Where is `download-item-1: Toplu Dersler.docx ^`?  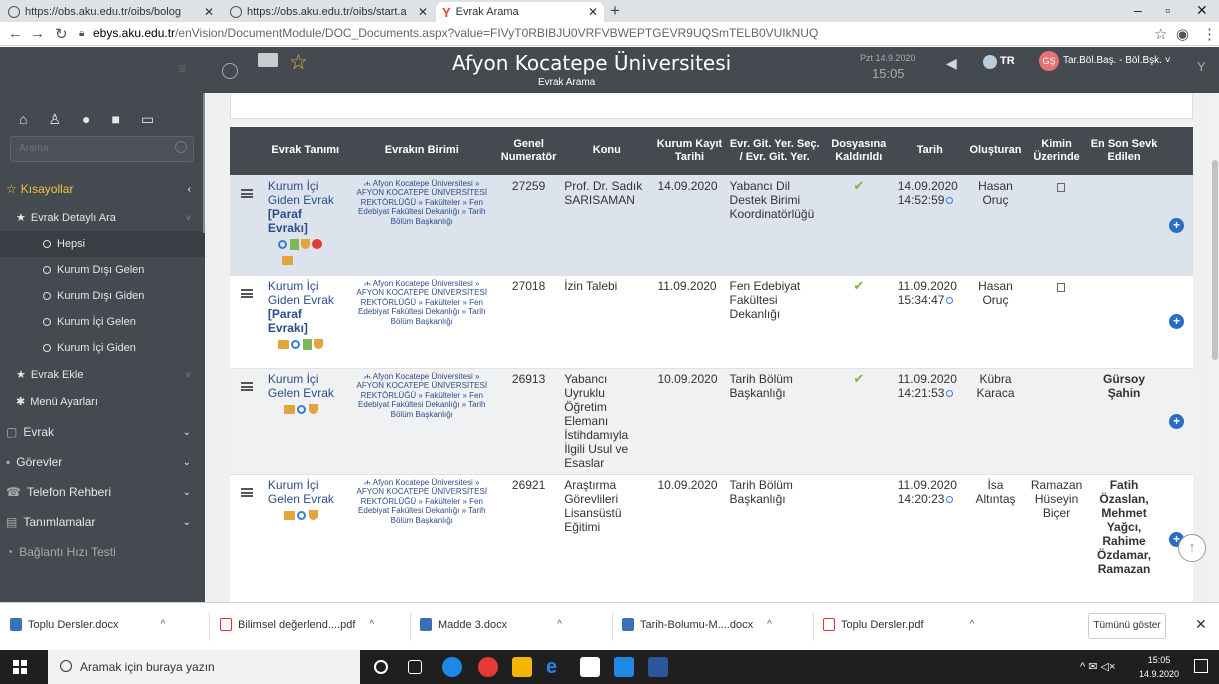
download-item-1: Toplu Dersler.docx ^ is located at coordinates (87, 624).